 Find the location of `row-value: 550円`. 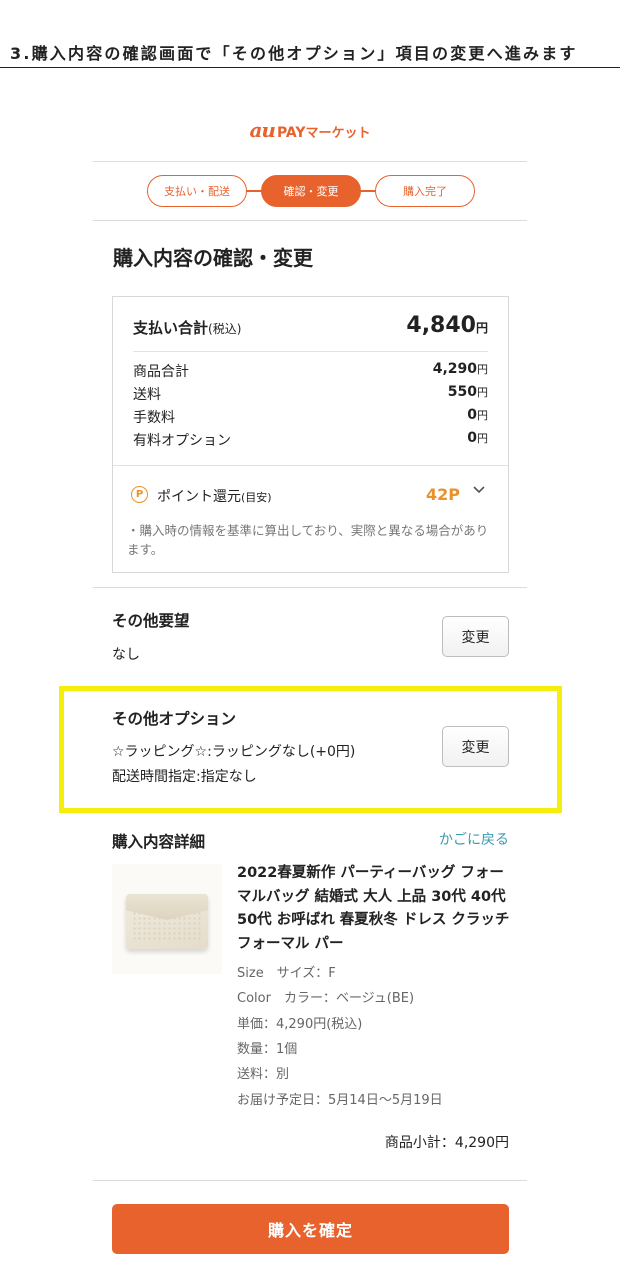

row-value: 550円 is located at coordinates (468, 392).